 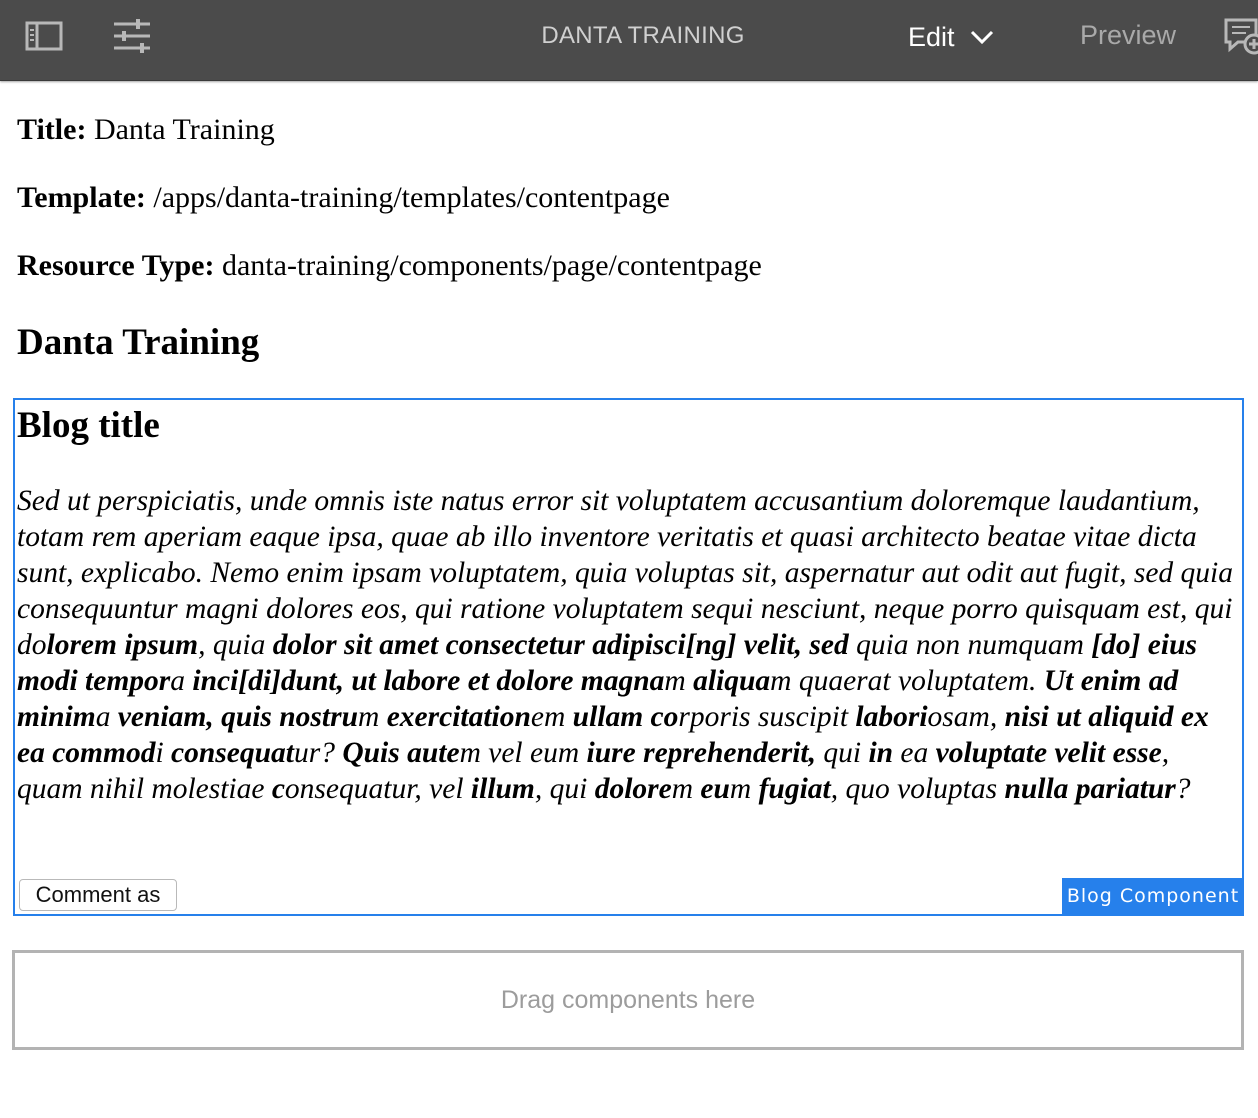 What do you see at coordinates (970, 645) in the screenshot?
I see `blog-body-segment: quia non numquam` at bounding box center [970, 645].